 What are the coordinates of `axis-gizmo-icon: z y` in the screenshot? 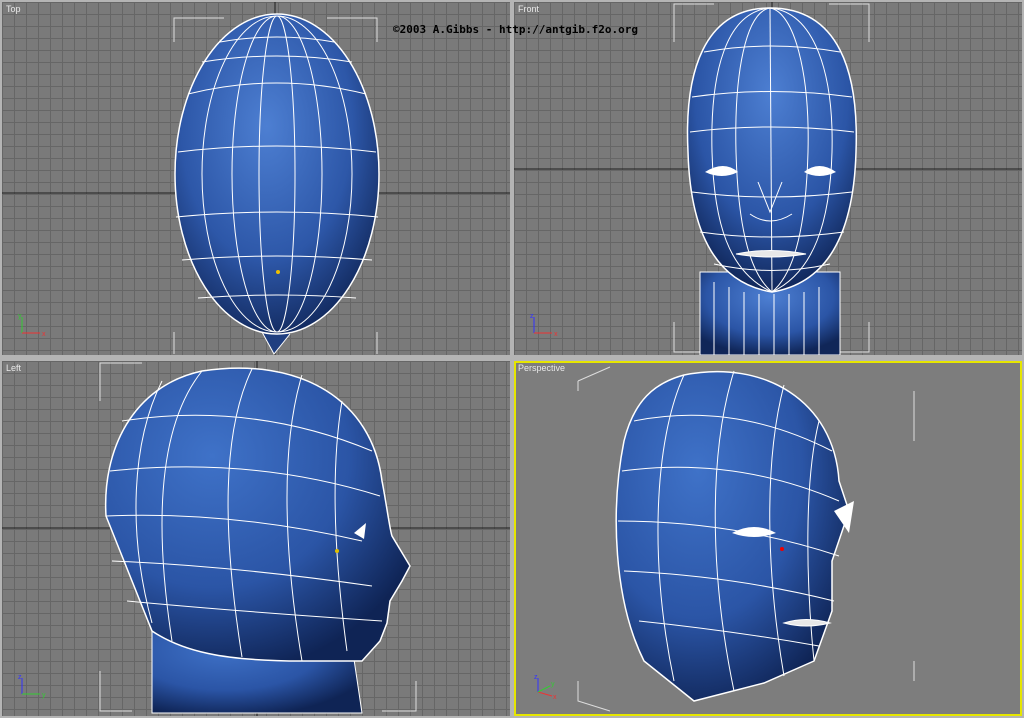 It's located at (32, 686).